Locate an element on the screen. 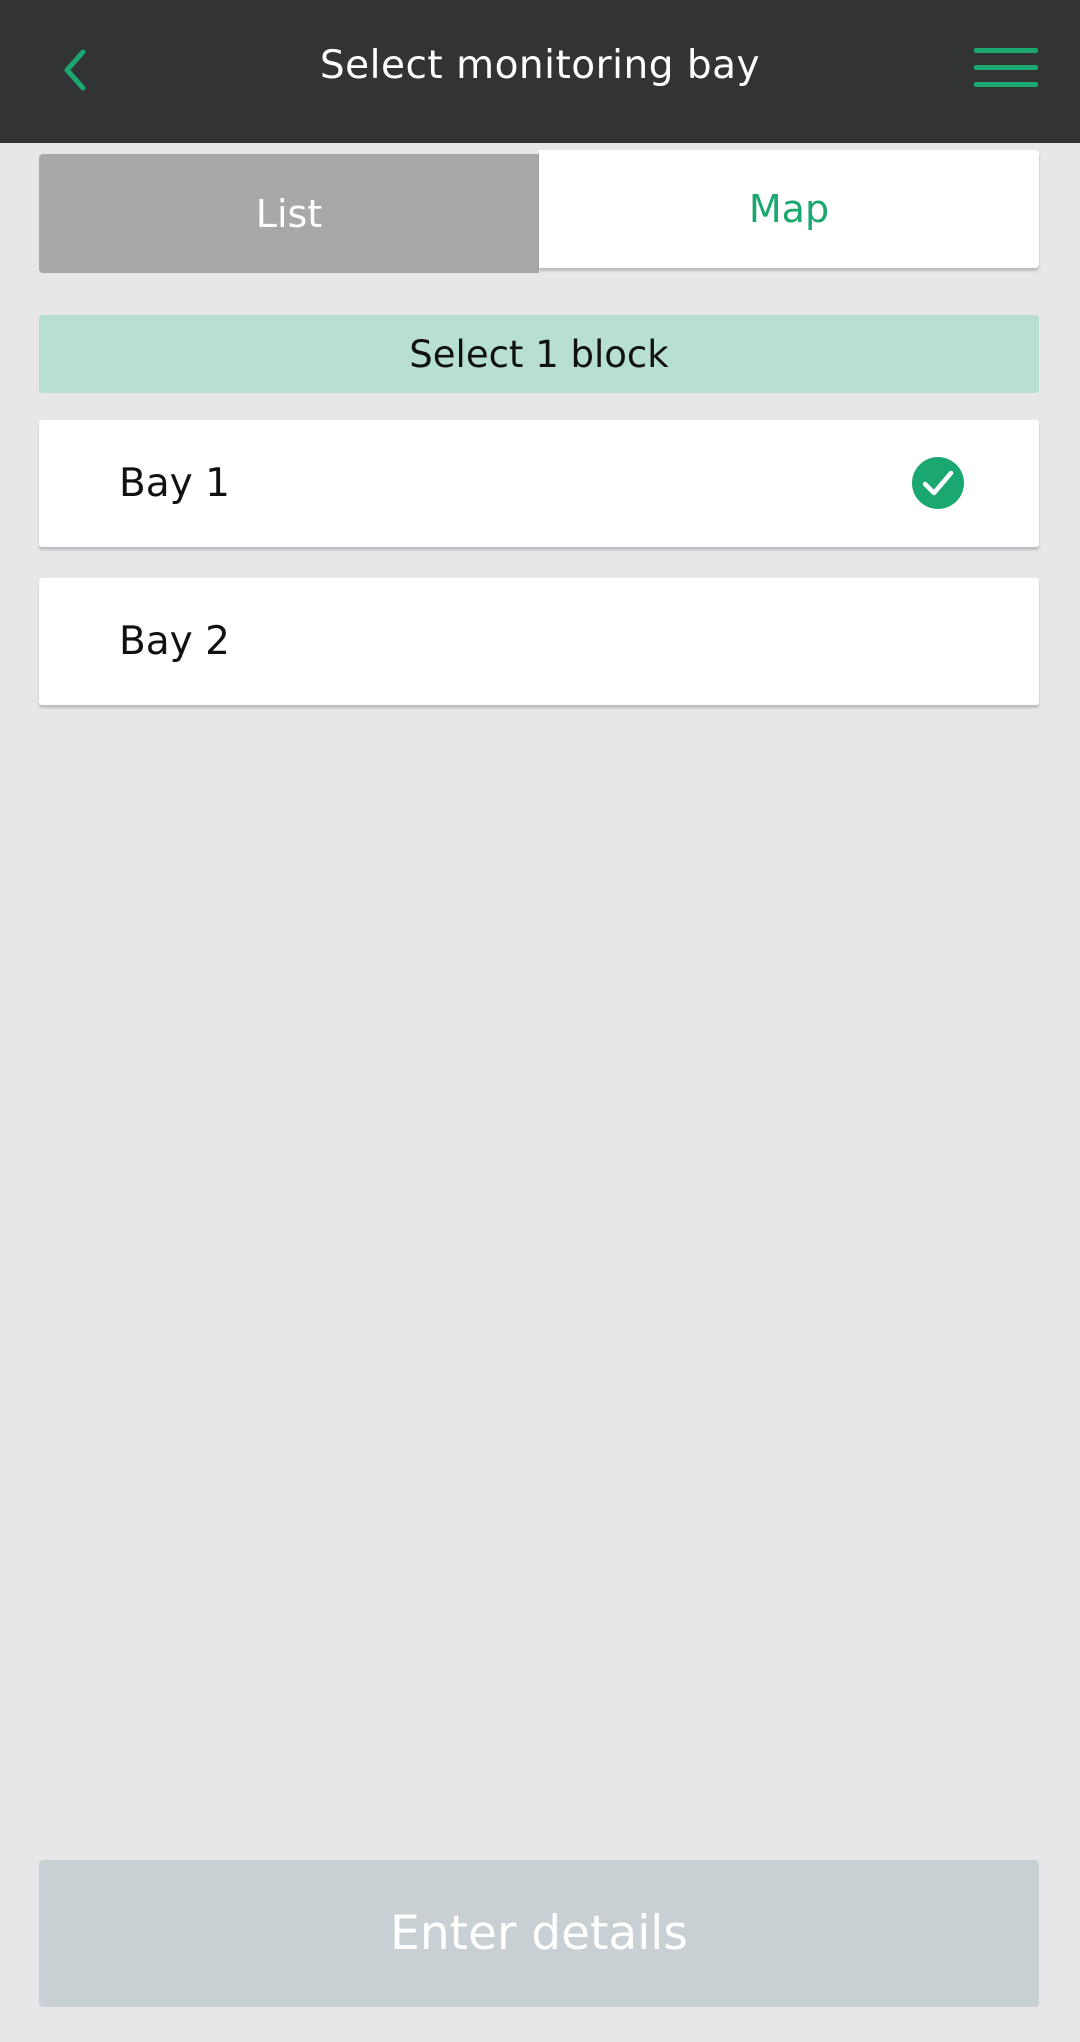 The height and width of the screenshot is (2042, 1080). list-item-bay-2: Bay 2 is located at coordinates (539, 641).